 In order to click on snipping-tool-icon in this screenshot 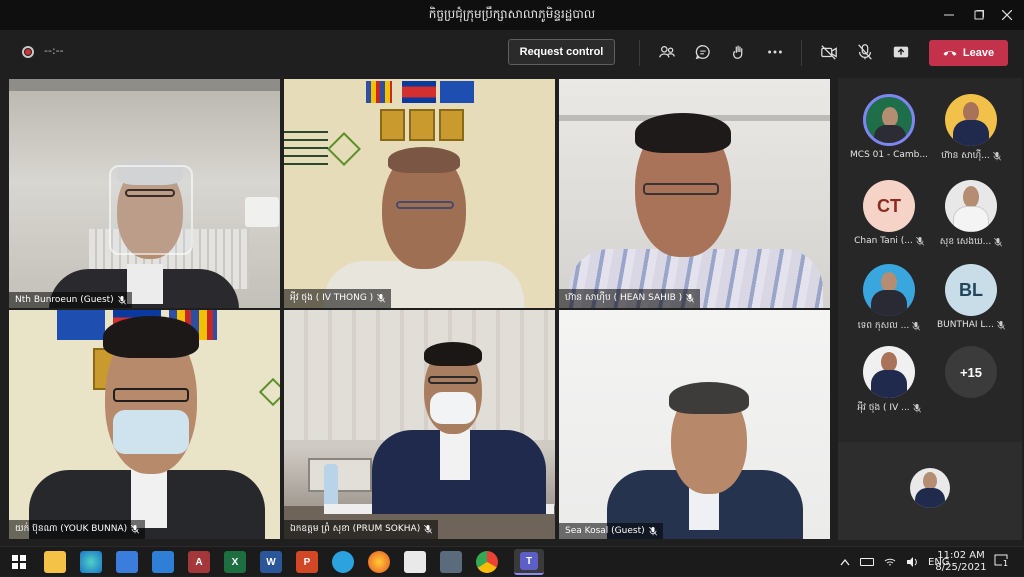, I will do `click(415, 562)`.